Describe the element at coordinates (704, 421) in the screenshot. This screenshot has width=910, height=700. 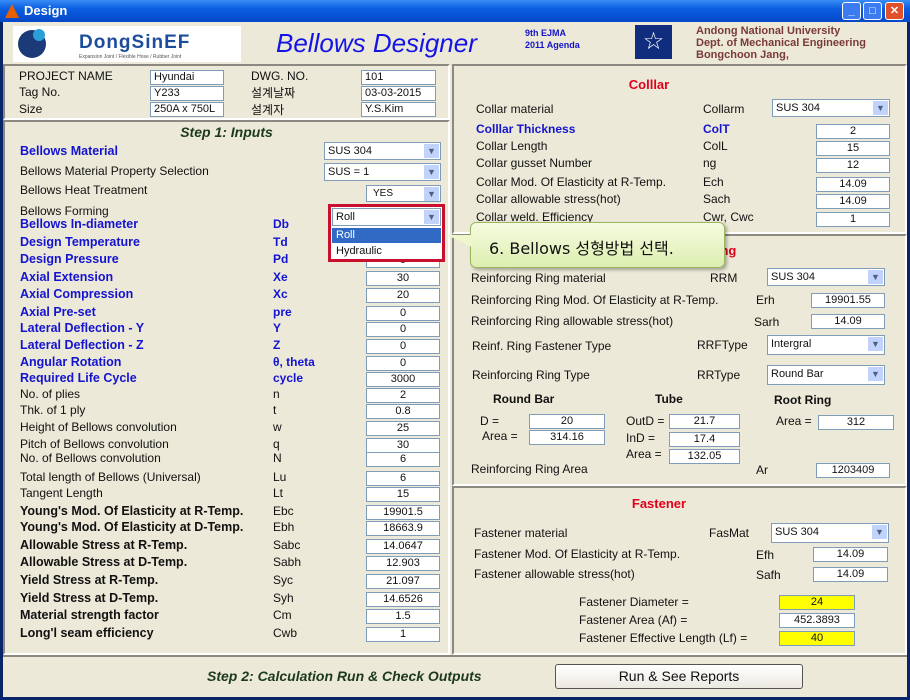
I see `tube-outd-input: 21.7` at that location.